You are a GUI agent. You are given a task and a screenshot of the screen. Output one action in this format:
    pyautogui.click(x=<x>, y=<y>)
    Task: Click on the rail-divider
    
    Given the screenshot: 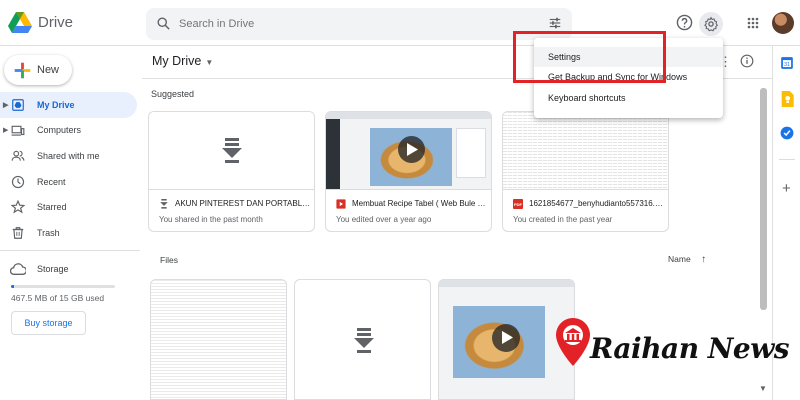 What is the action you would take?
    pyautogui.click(x=787, y=159)
    